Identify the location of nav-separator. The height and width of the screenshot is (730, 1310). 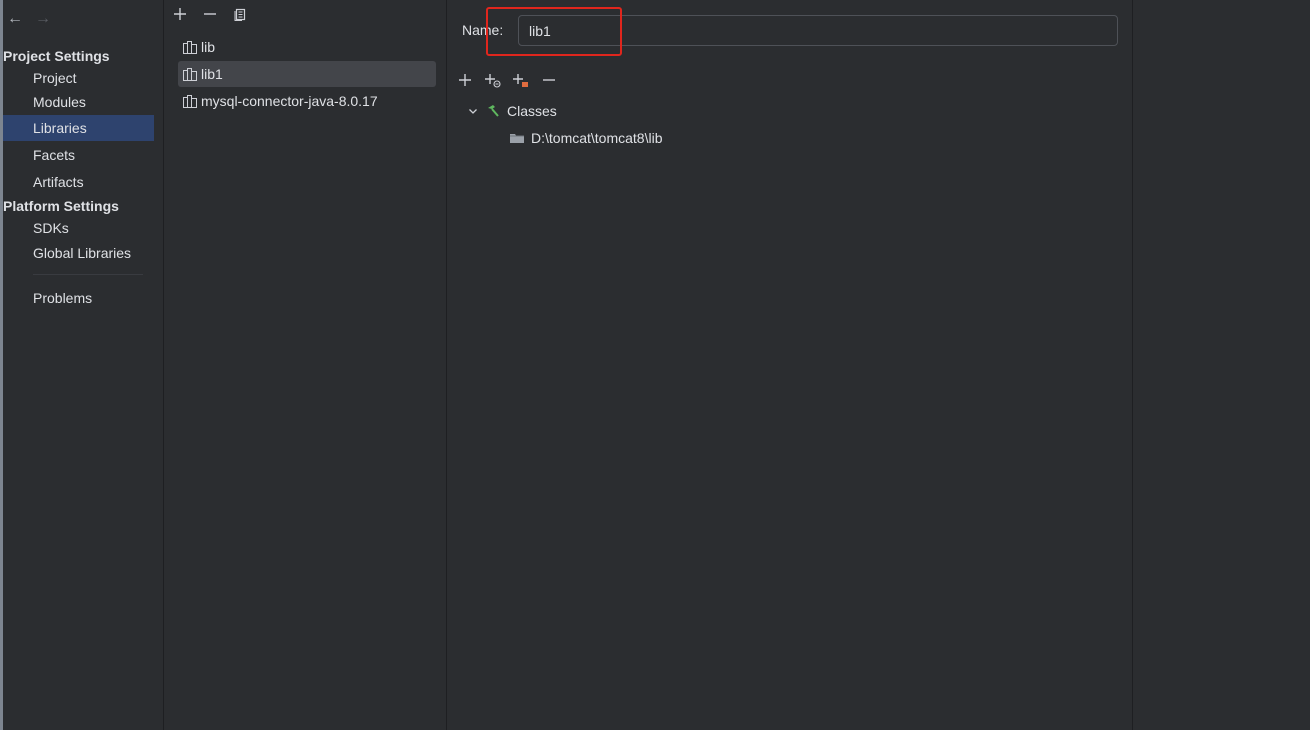
(88, 274).